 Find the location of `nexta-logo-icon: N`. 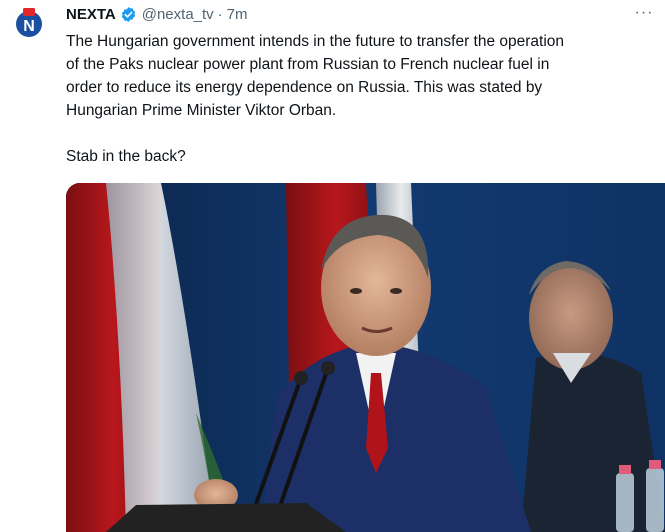

nexta-logo-icon: N is located at coordinates (29, 23).